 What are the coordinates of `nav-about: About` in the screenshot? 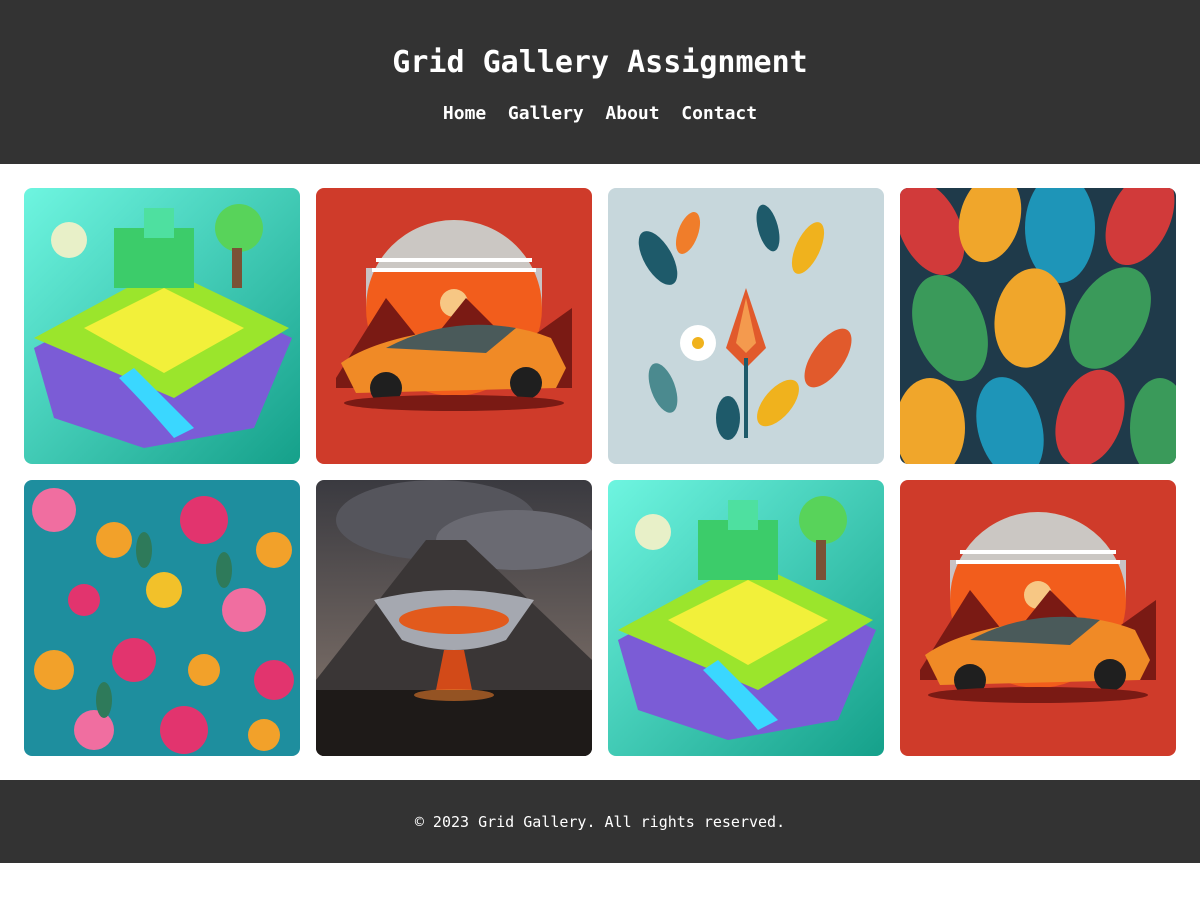 It's located at (632, 113).